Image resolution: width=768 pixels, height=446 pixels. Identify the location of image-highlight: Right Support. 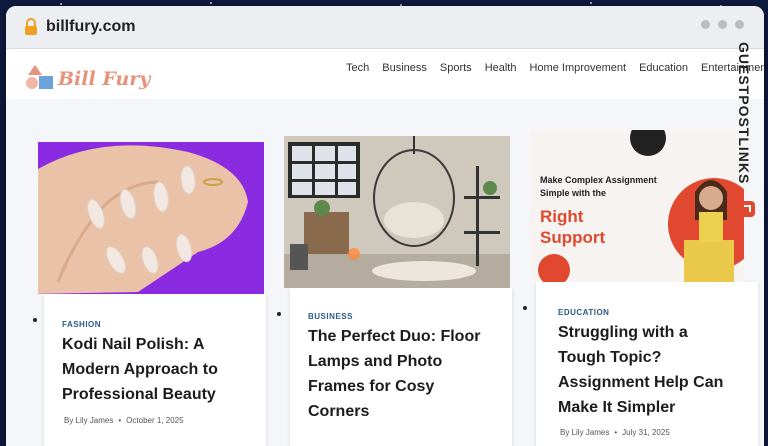
(573, 227).